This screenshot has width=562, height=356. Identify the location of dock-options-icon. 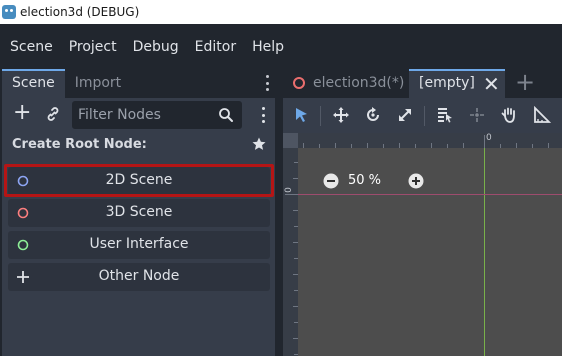
(267, 83).